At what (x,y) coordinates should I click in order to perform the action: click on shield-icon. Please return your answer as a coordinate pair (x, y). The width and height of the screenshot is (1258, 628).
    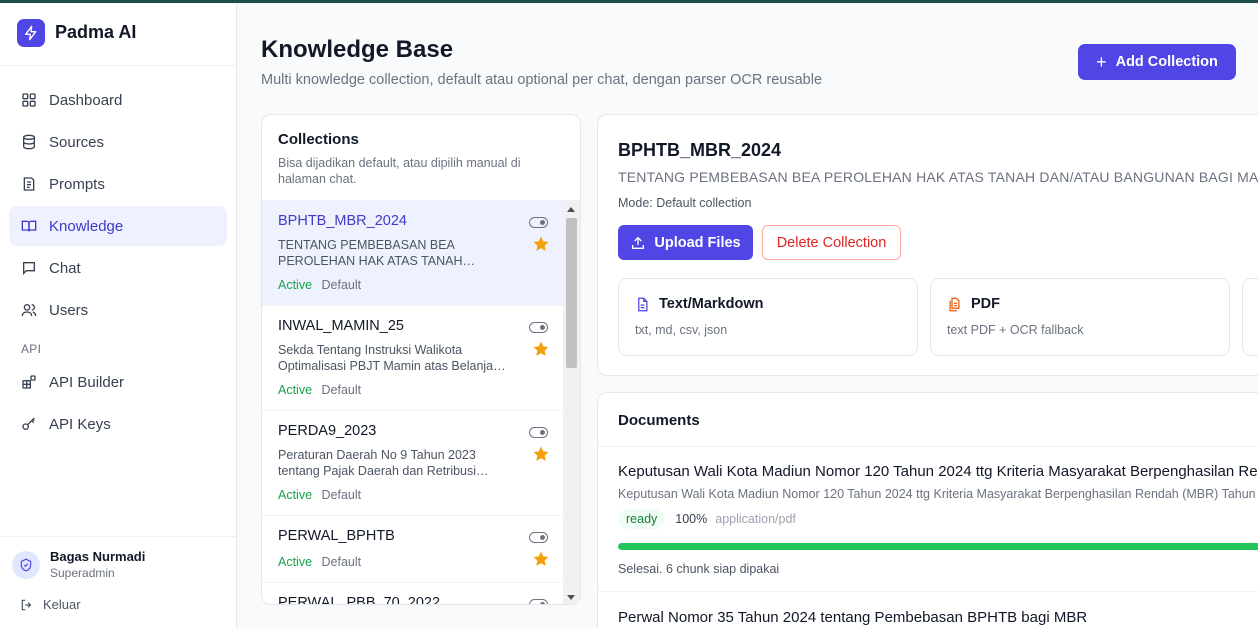
    Looking at the image, I should click on (26, 564).